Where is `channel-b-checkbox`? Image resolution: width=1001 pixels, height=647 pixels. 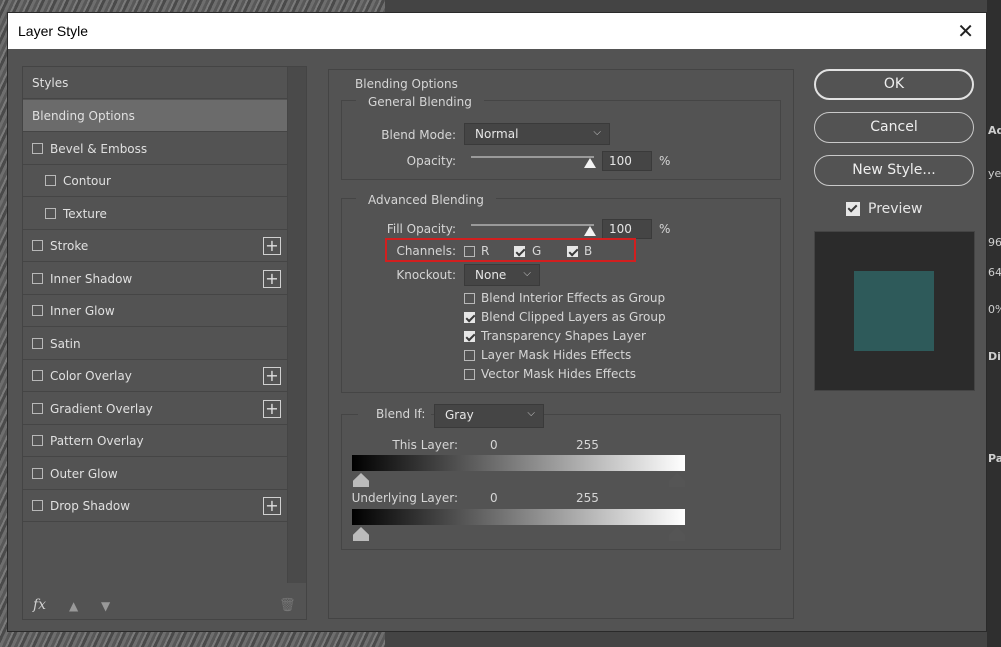
channel-b-checkbox is located at coordinates (572, 251).